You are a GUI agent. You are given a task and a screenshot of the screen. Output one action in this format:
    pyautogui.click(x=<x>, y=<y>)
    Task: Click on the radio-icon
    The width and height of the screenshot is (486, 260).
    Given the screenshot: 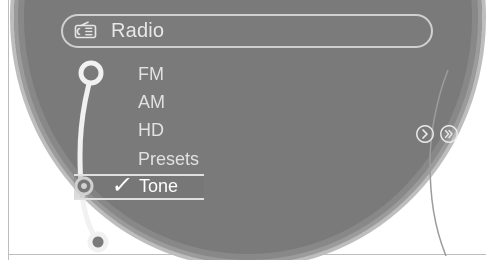 What is the action you would take?
    pyautogui.click(x=86, y=31)
    